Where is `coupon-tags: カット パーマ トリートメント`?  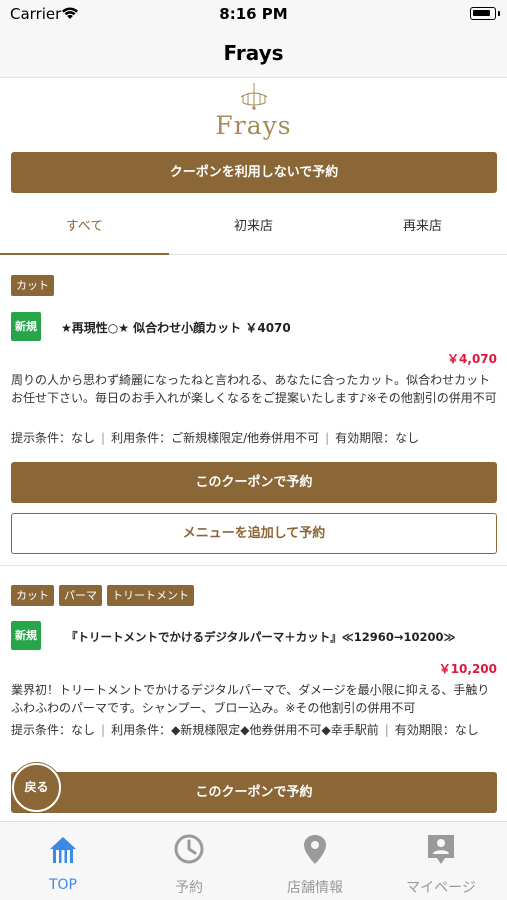 coupon-tags: カット パーマ トリートメント is located at coordinates (102, 595).